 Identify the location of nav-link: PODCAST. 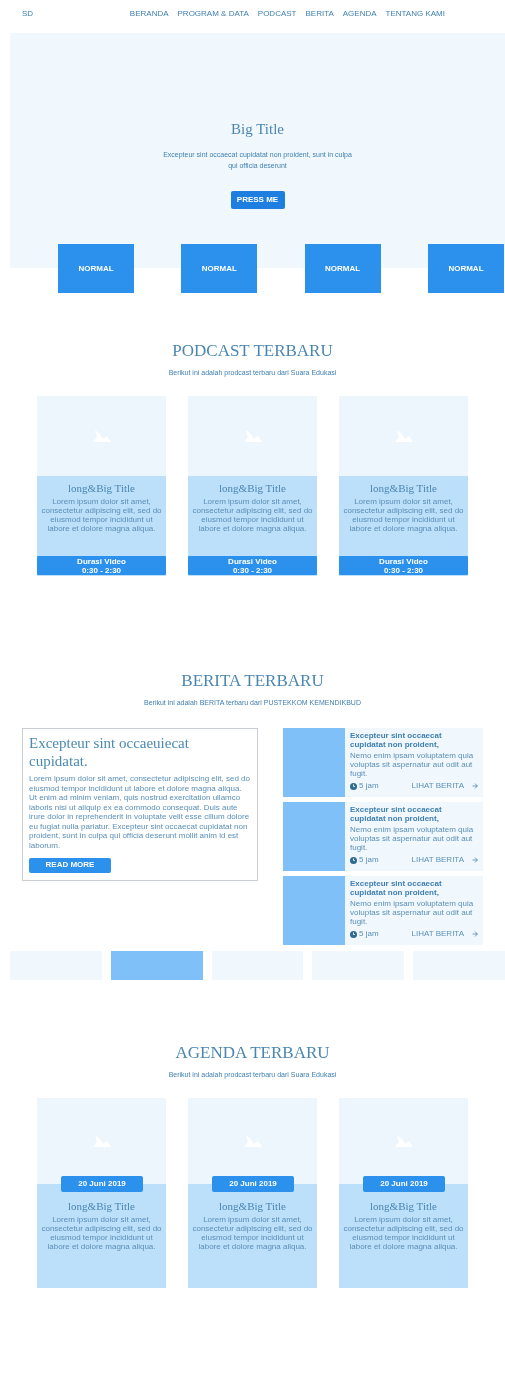
(277, 14).